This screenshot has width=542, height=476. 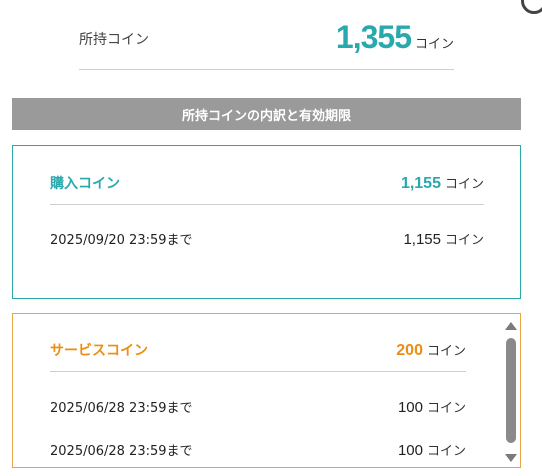 I want to click on close-icon, so click(x=531, y=7).